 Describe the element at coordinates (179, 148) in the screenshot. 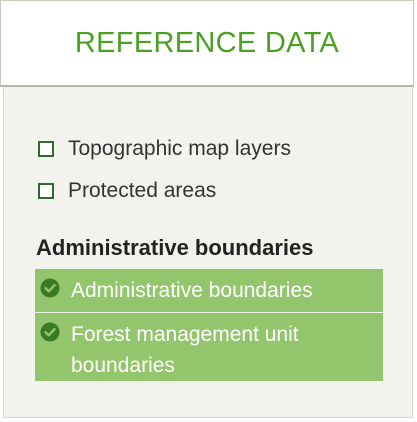

I see `layer-label: Topographic map layers` at that location.